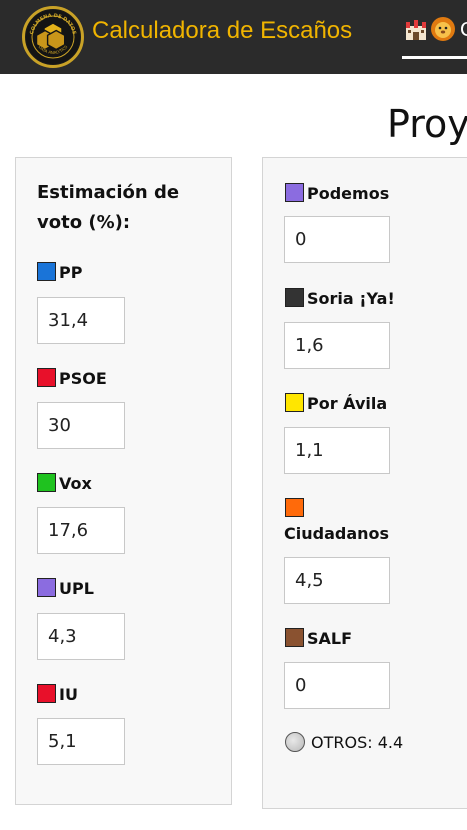  Describe the element at coordinates (81, 425) in the screenshot. I see `vote-input-psoe` at that location.